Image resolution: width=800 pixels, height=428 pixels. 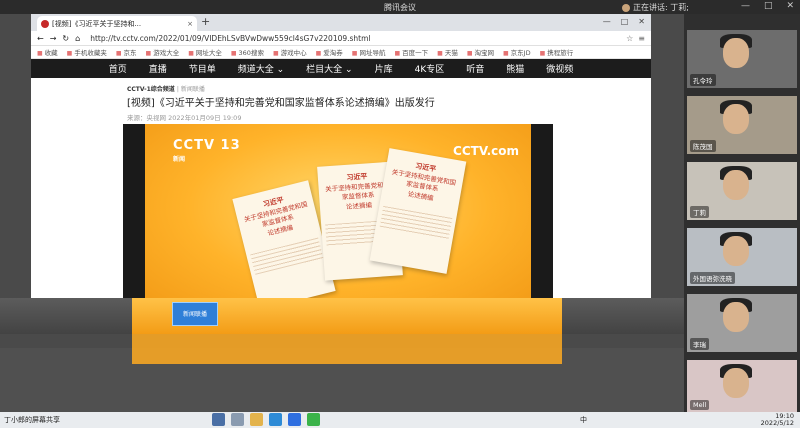 What do you see at coordinates (400, 7) in the screenshot?
I see `meeting-title-bar: 腾讯会议 正在讲话: 丁莉; — □ ✕` at bounding box center [400, 7].